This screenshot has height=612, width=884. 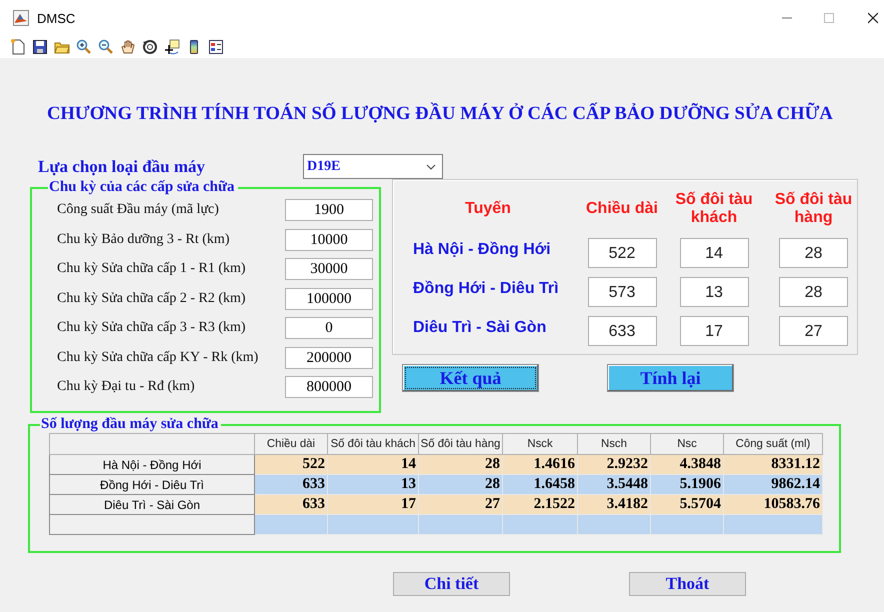 I want to click on table-cell: 9862.14, so click(x=773, y=484).